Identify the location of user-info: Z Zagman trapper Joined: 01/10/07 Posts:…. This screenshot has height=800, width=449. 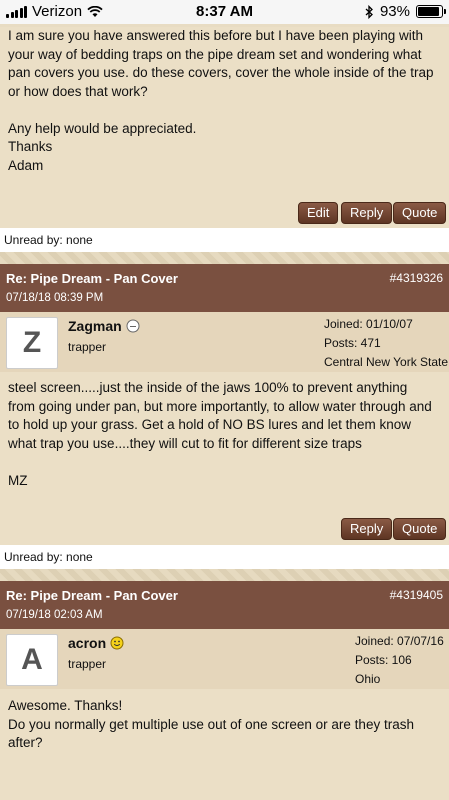
(224, 342).